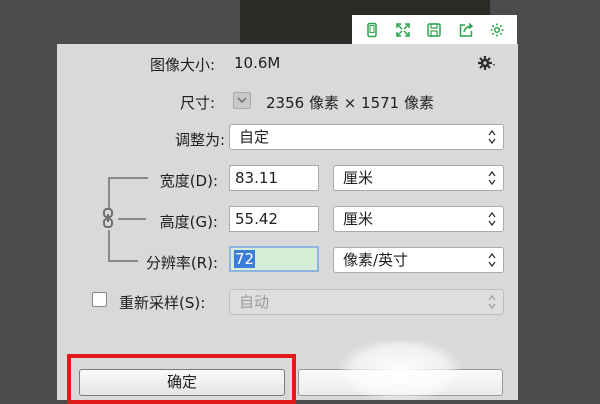  I want to click on dimensions-dropdown-button, so click(242, 100).